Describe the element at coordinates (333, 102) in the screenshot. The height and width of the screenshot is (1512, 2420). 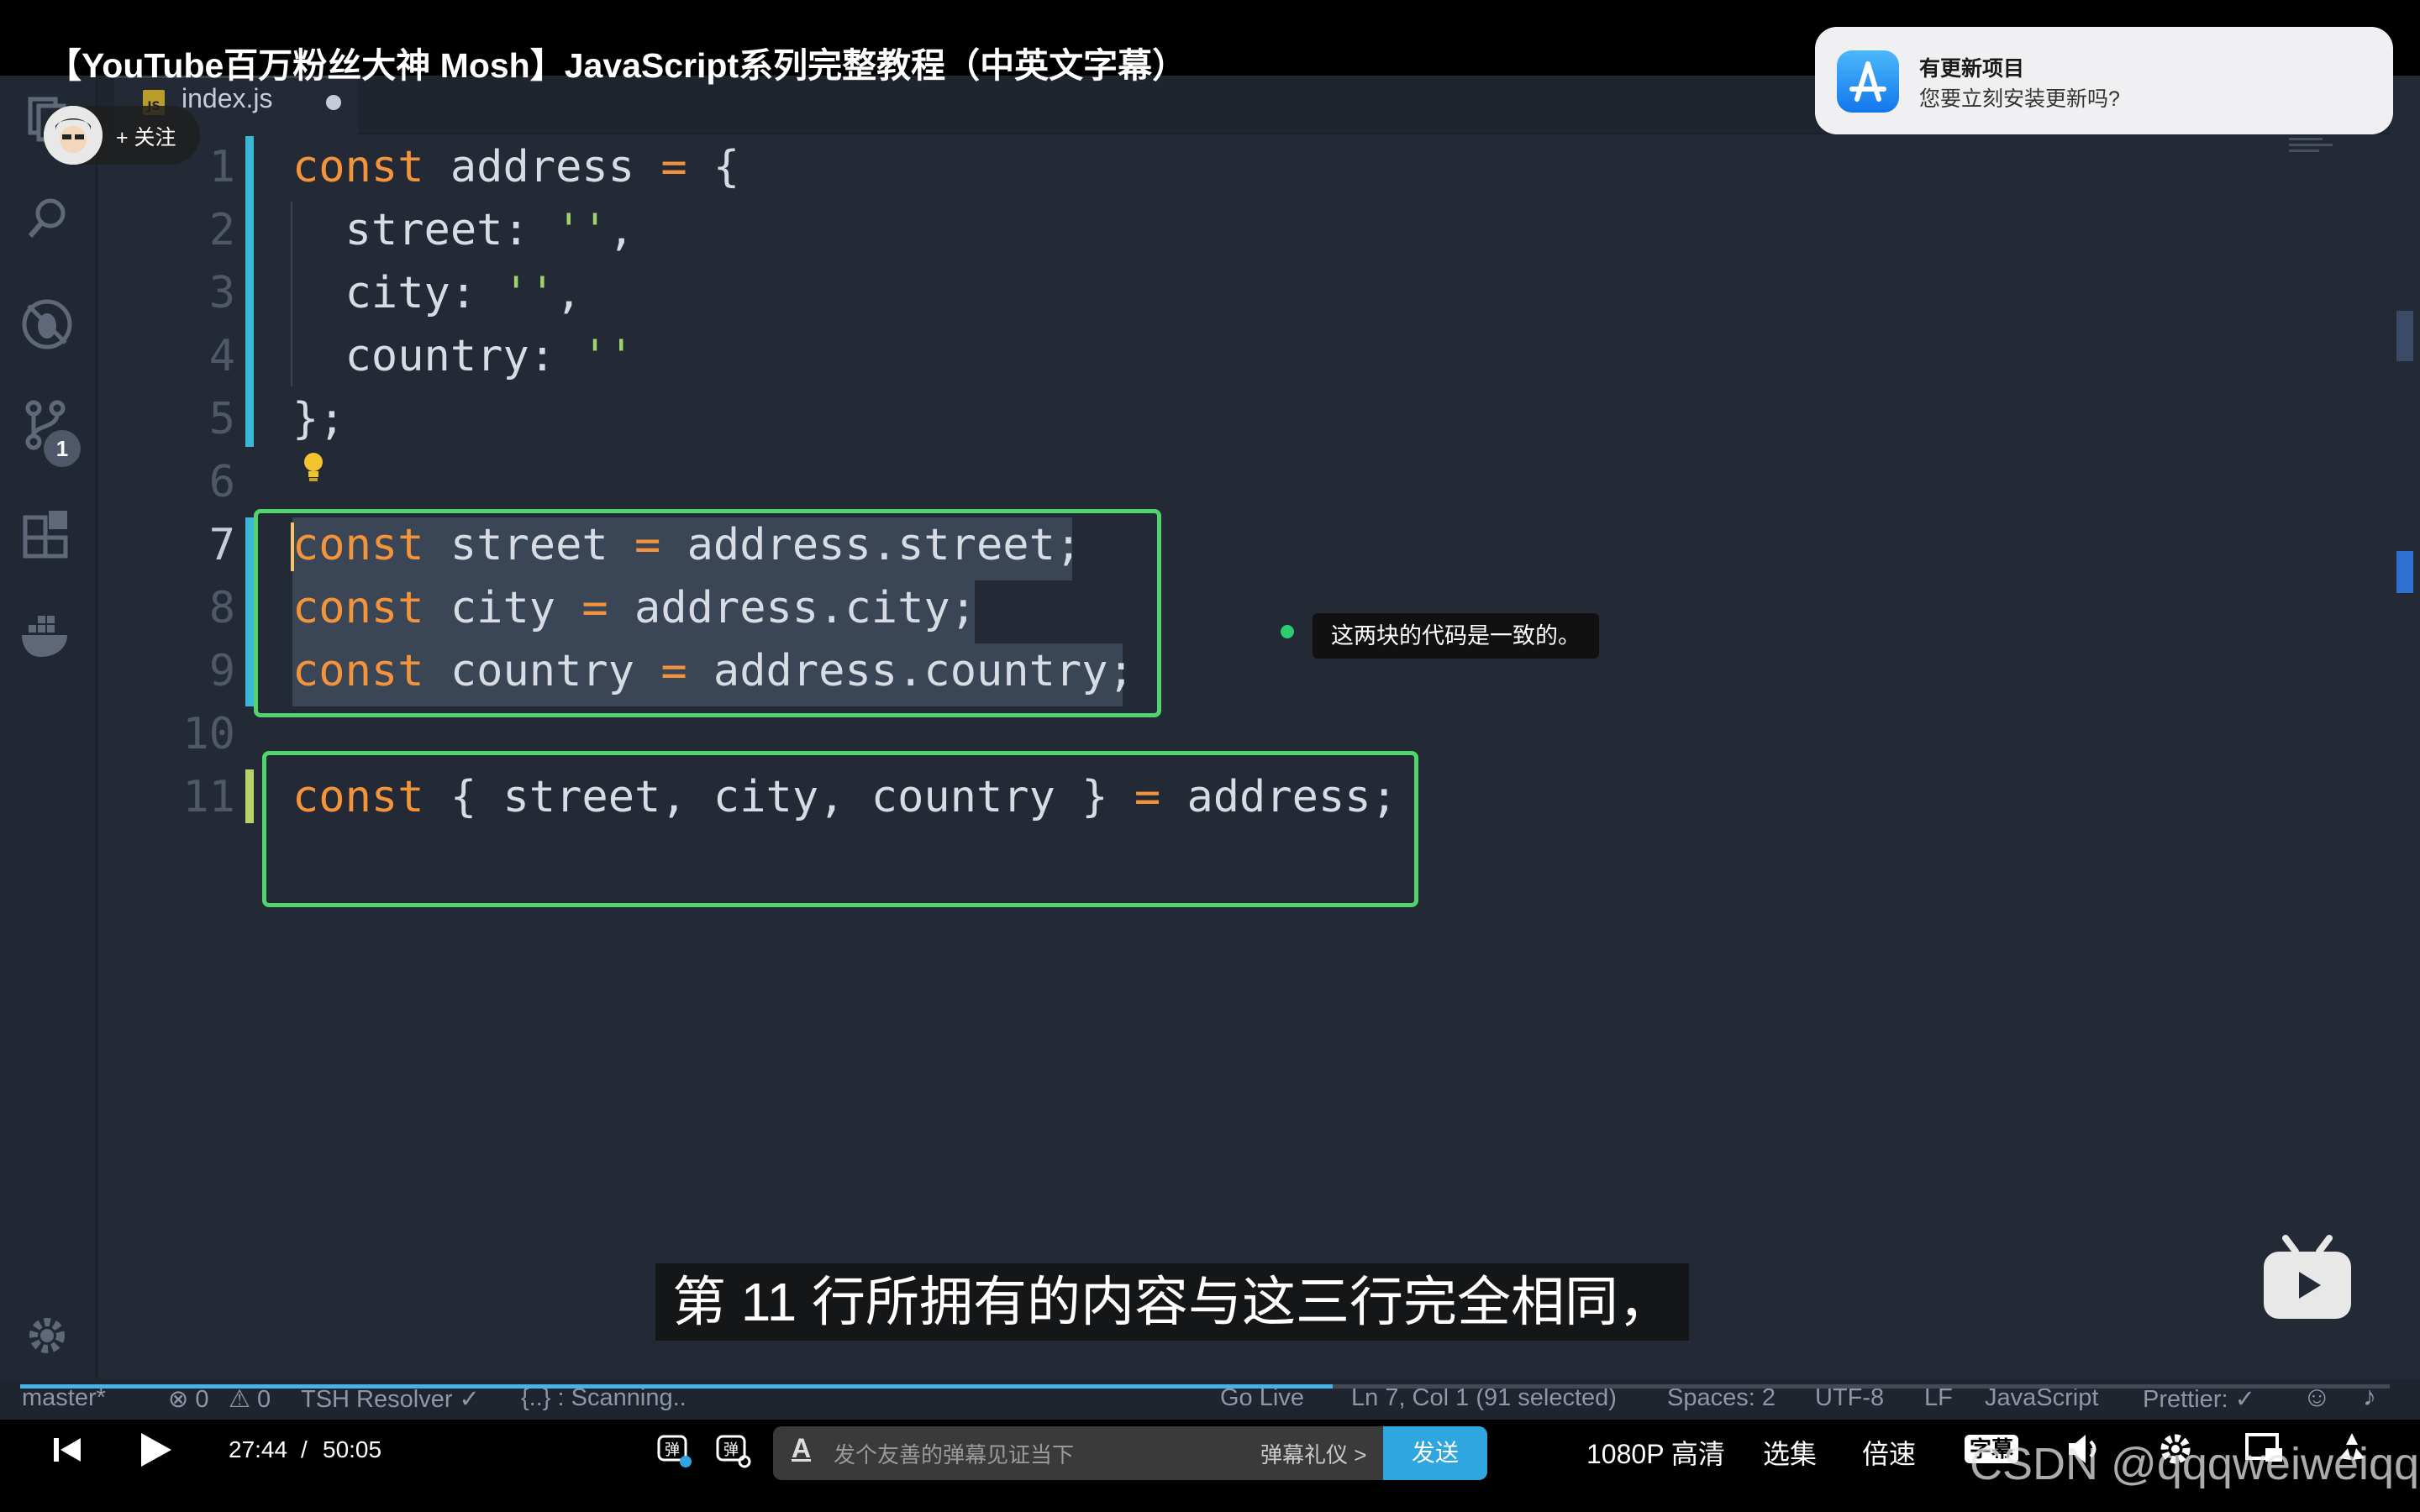
I see `unsaved-dot-icon` at that location.